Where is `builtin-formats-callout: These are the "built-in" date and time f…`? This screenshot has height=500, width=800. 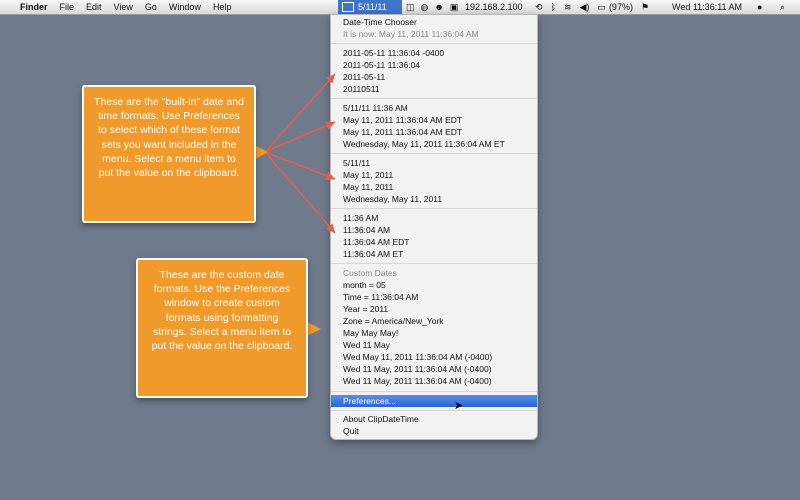 builtin-formats-callout: These are the "built-in" date and time f… is located at coordinates (169, 154).